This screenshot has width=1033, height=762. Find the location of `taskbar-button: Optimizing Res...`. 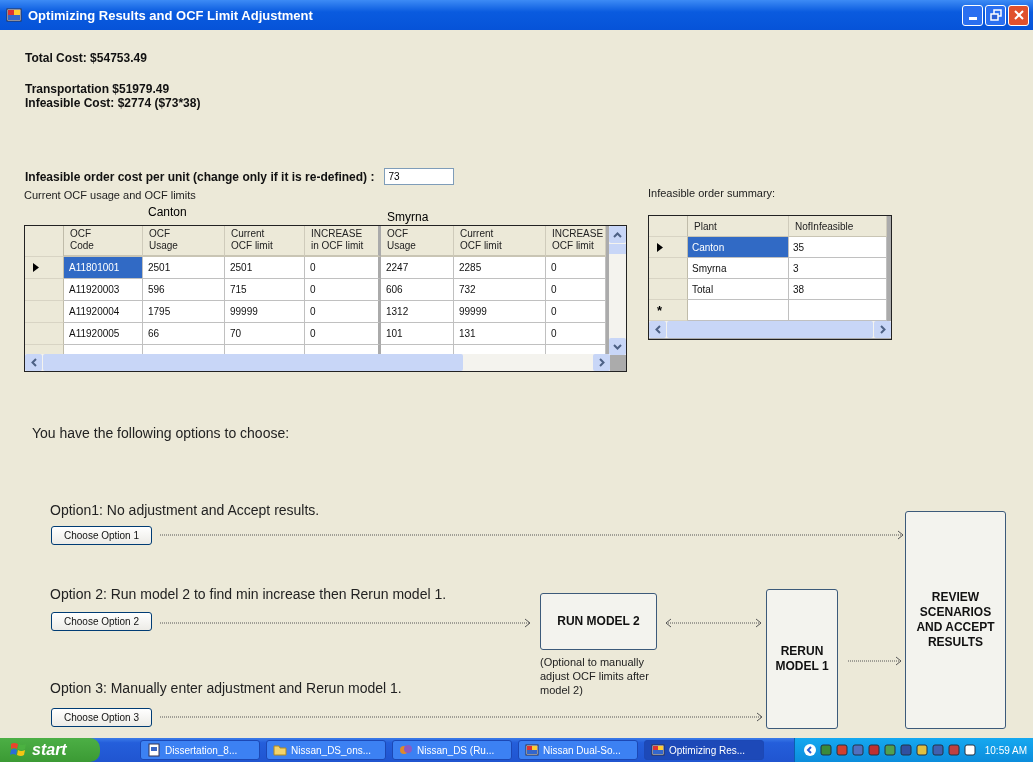

taskbar-button: Optimizing Res... is located at coordinates (704, 750).